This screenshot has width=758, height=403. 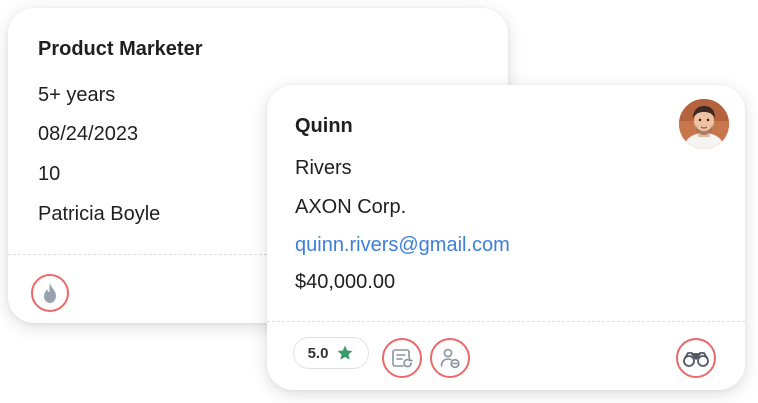 I want to click on user-minus-icon, so click(x=450, y=358).